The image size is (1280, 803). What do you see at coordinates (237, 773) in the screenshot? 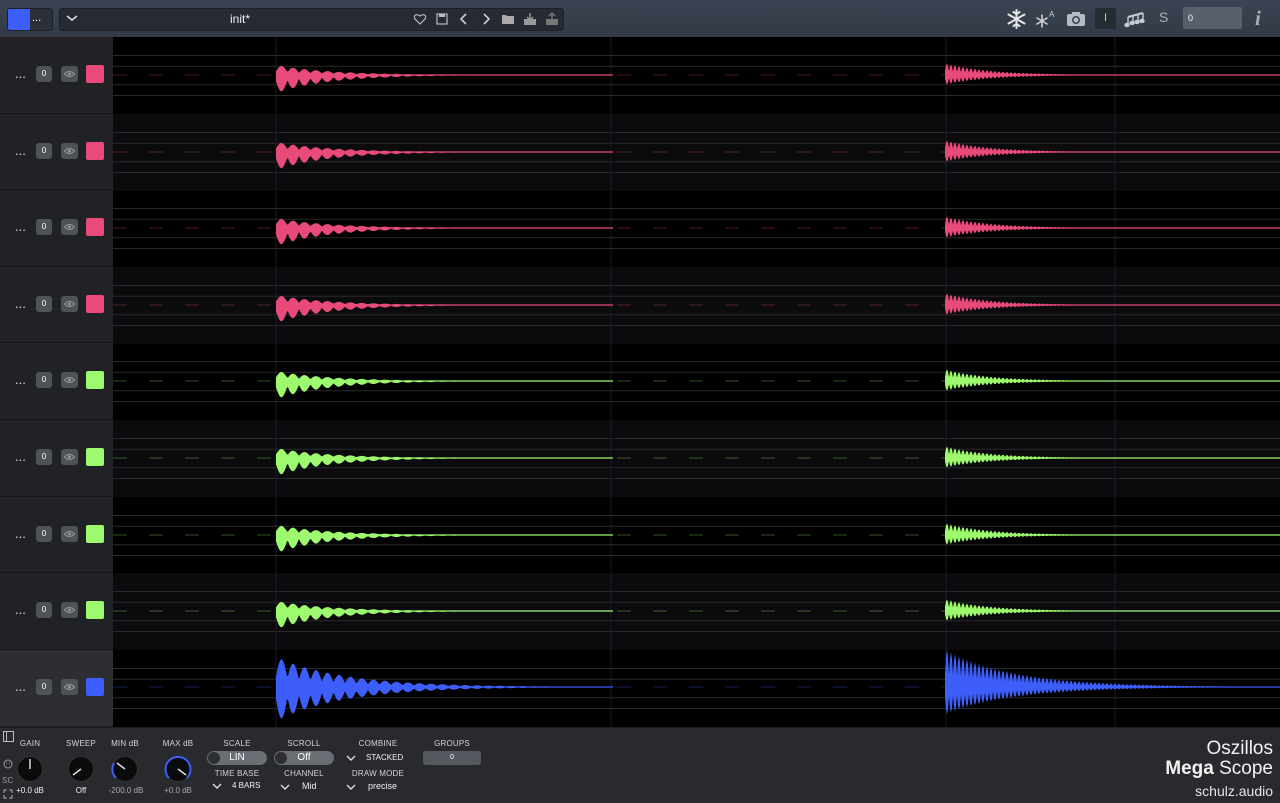
I see `time-base-label: TIME BASE` at bounding box center [237, 773].